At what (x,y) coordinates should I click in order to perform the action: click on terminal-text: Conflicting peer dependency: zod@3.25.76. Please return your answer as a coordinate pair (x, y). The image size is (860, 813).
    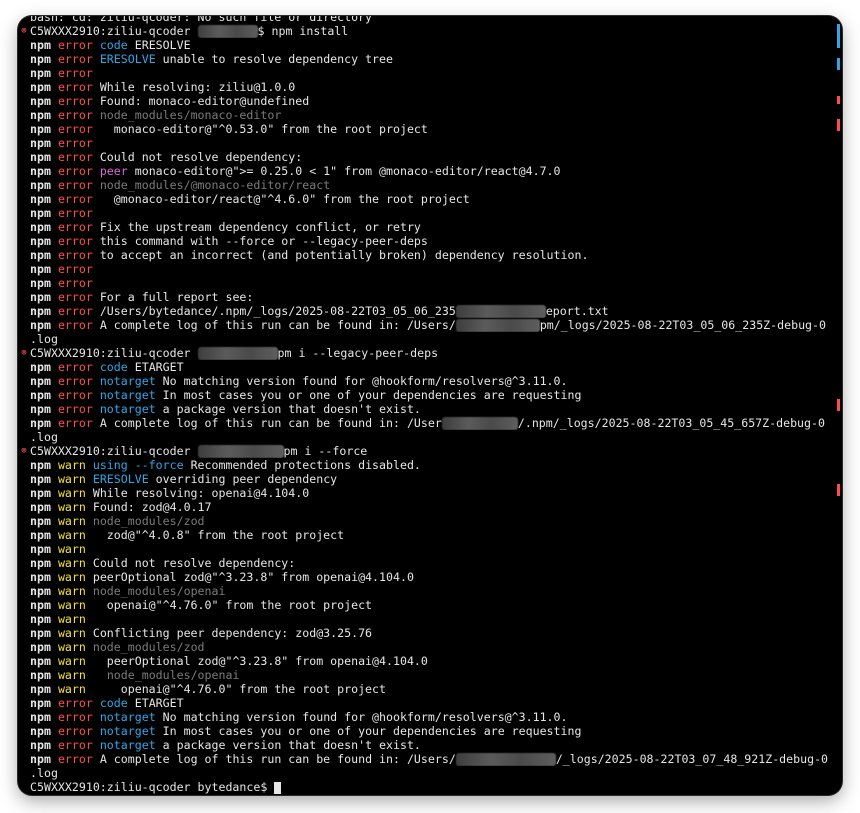
    Looking at the image, I should click on (229, 633).